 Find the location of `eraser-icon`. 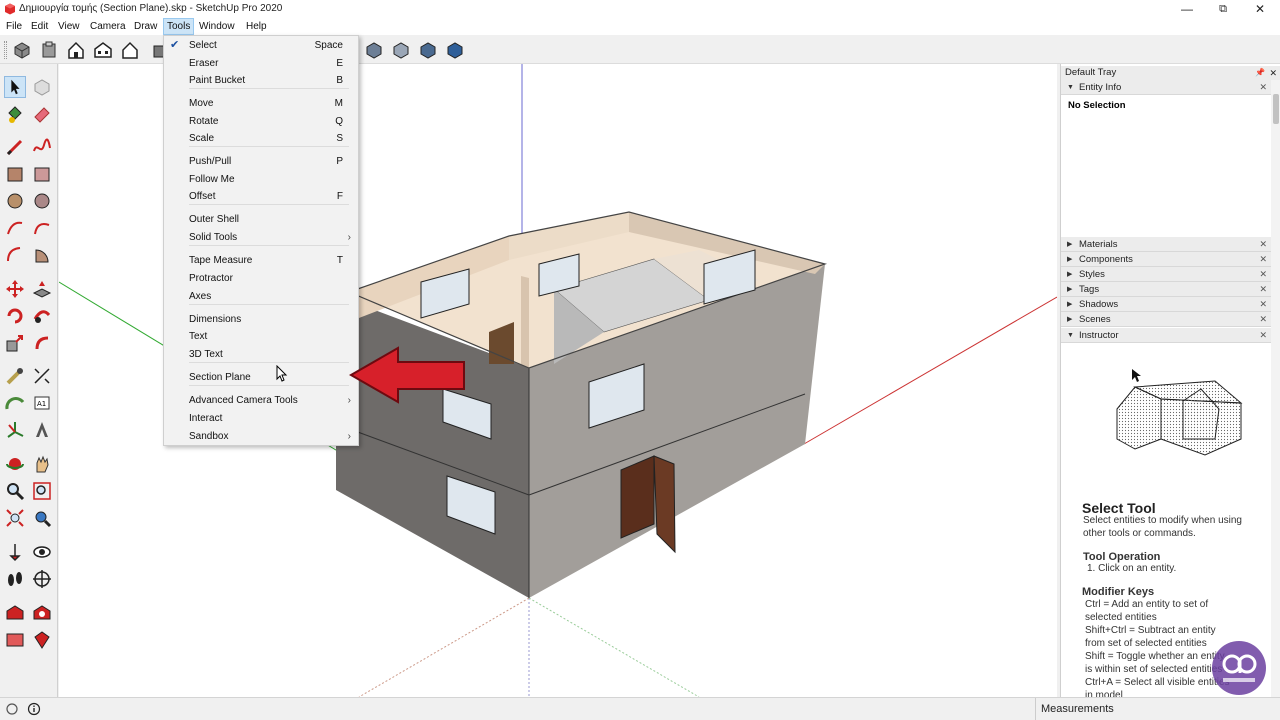

eraser-icon is located at coordinates (42, 114).